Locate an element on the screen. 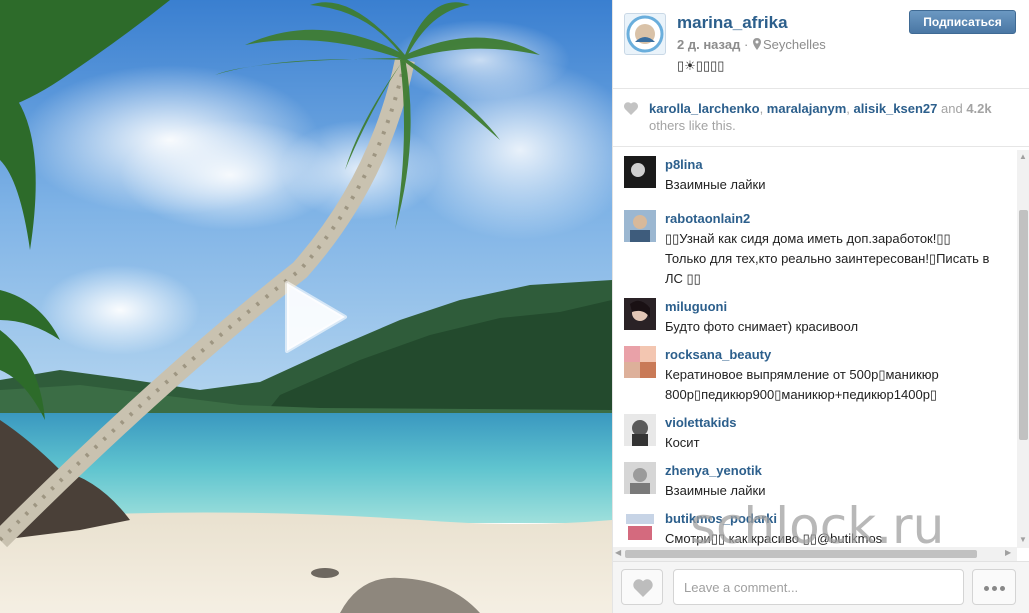  like-button is located at coordinates (642, 587).